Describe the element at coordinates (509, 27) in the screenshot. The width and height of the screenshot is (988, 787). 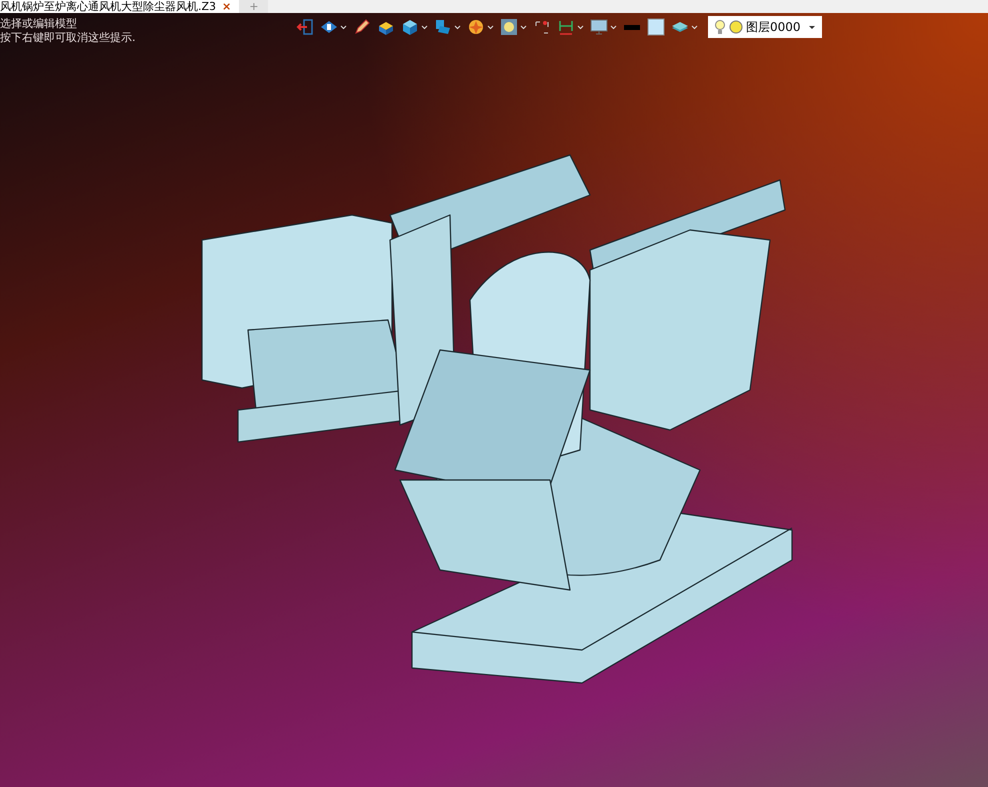
I see `zoom-icon` at that location.